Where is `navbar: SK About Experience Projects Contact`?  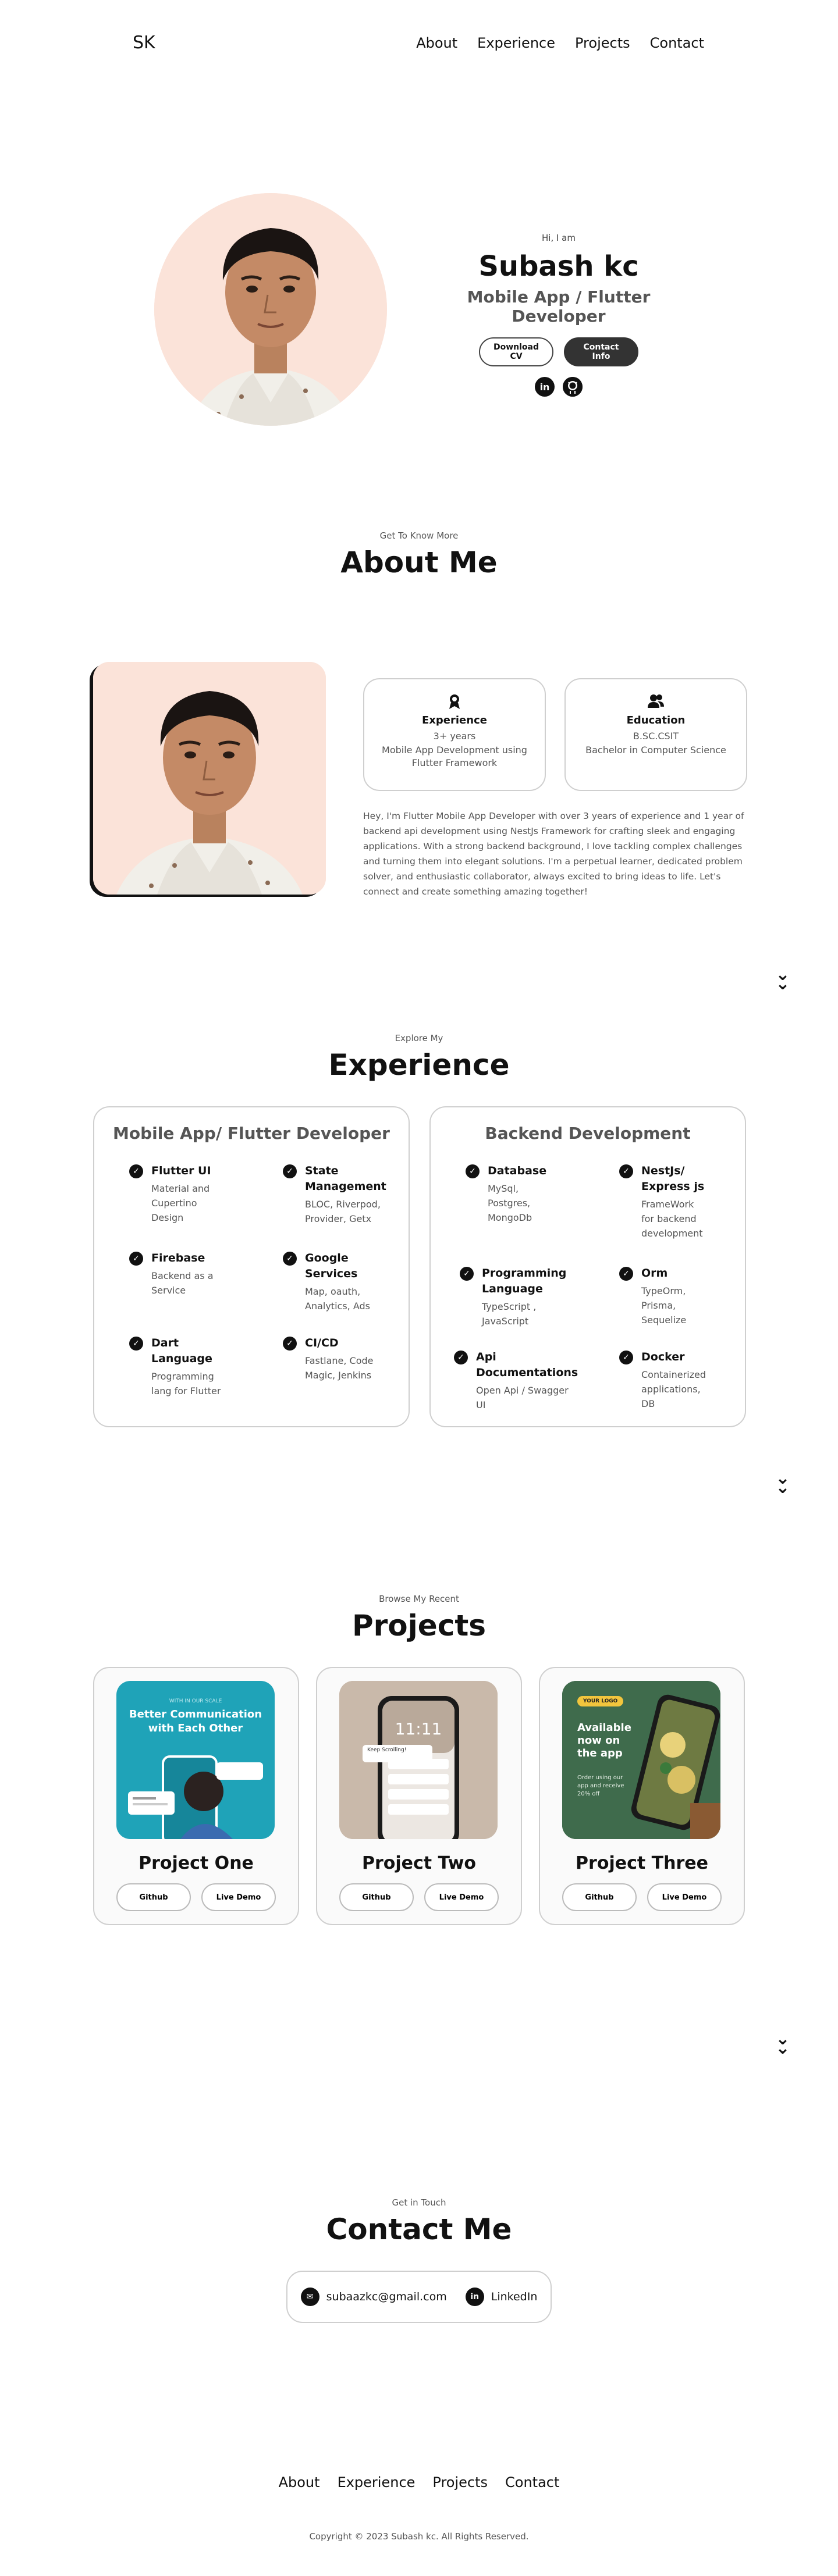
navbar: SK About Experience Projects Contact is located at coordinates (419, 43).